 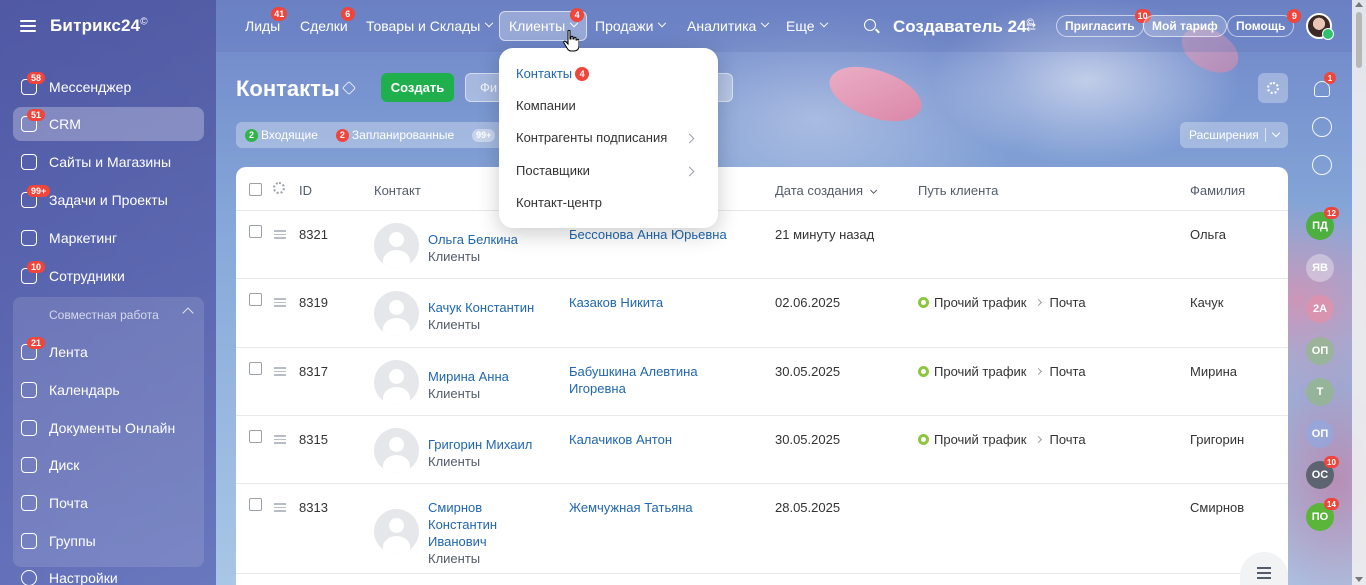 I want to click on row-id: 8313, so click(x=313, y=507).